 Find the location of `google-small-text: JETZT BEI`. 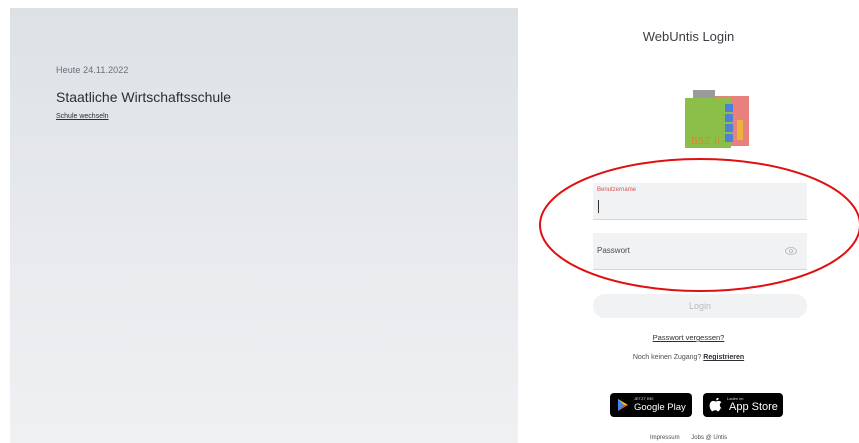

google-small-text: JETZT BEI is located at coordinates (644, 398).